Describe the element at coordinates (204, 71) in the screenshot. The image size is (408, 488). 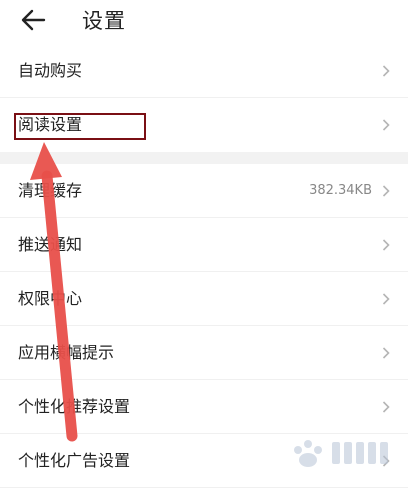
I see `settings-item-auto-purchase: 自动购买` at that location.